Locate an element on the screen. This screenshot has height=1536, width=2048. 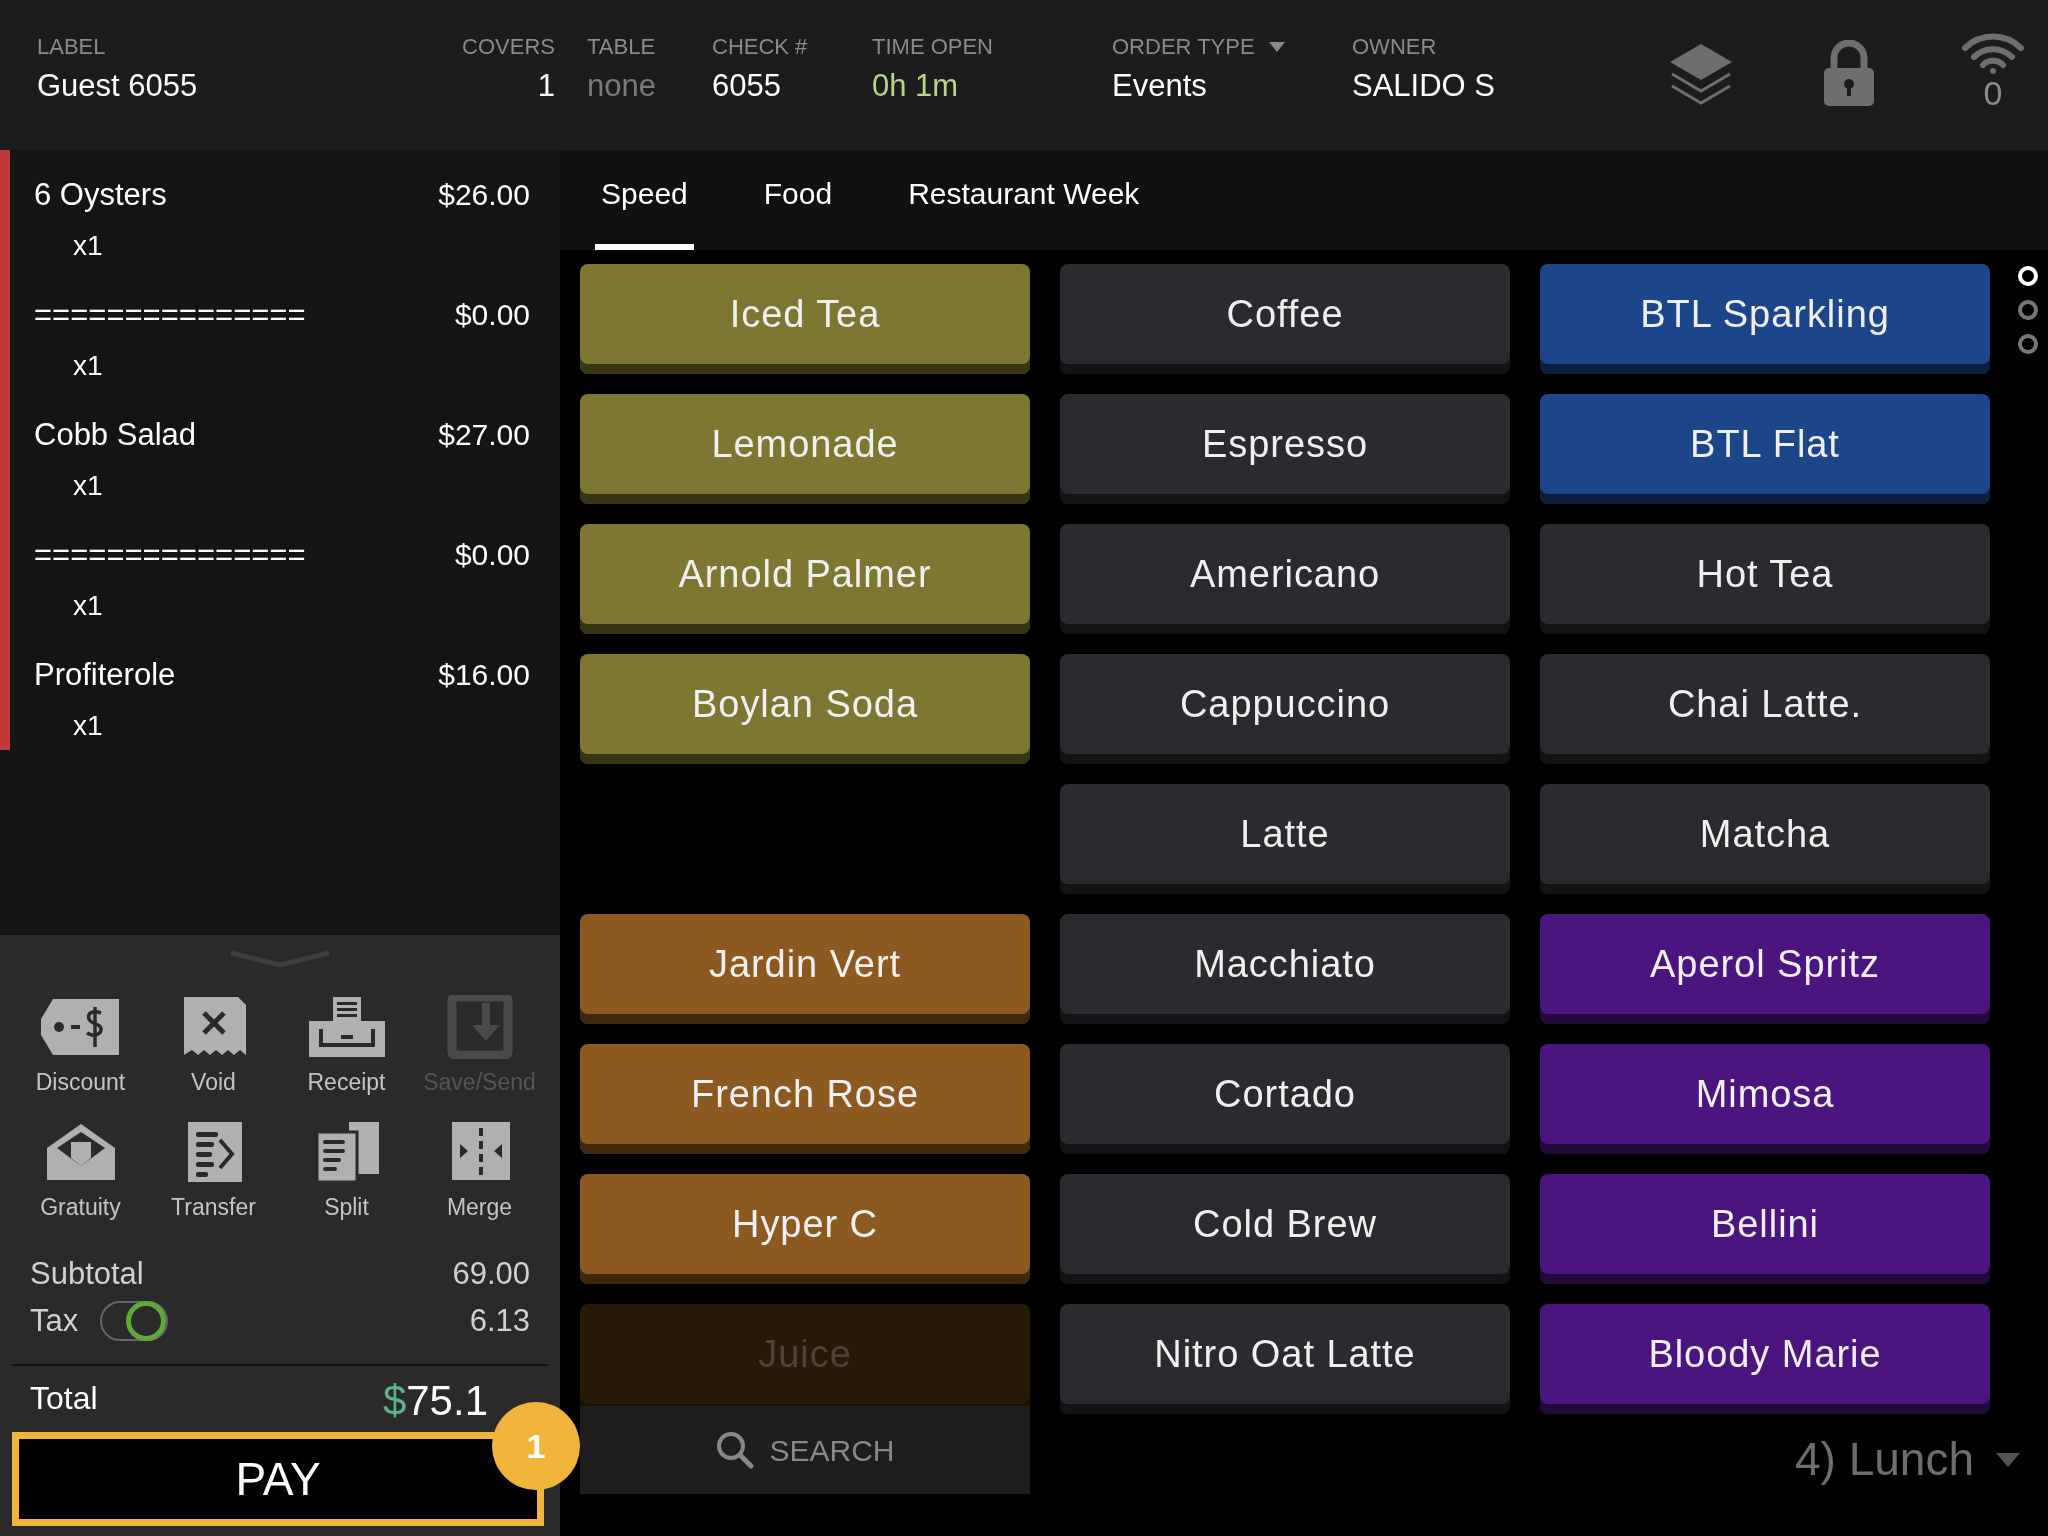
check-action-button: Void is located at coordinates (213, 1047).